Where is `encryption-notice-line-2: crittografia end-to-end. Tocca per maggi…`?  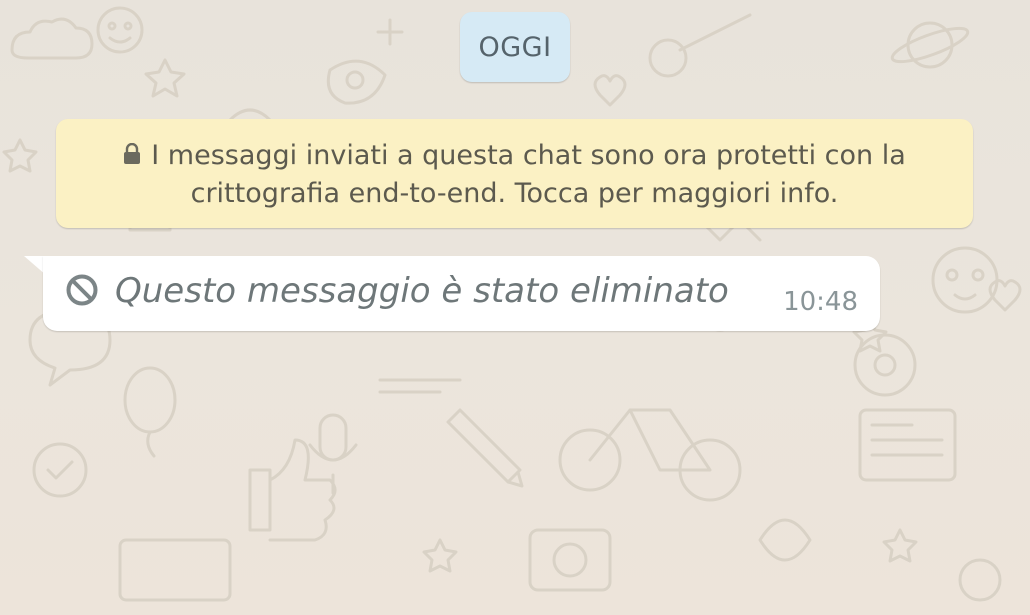
encryption-notice-line-2: crittografia end-to-end. Tocca per maggi… is located at coordinates (514, 193).